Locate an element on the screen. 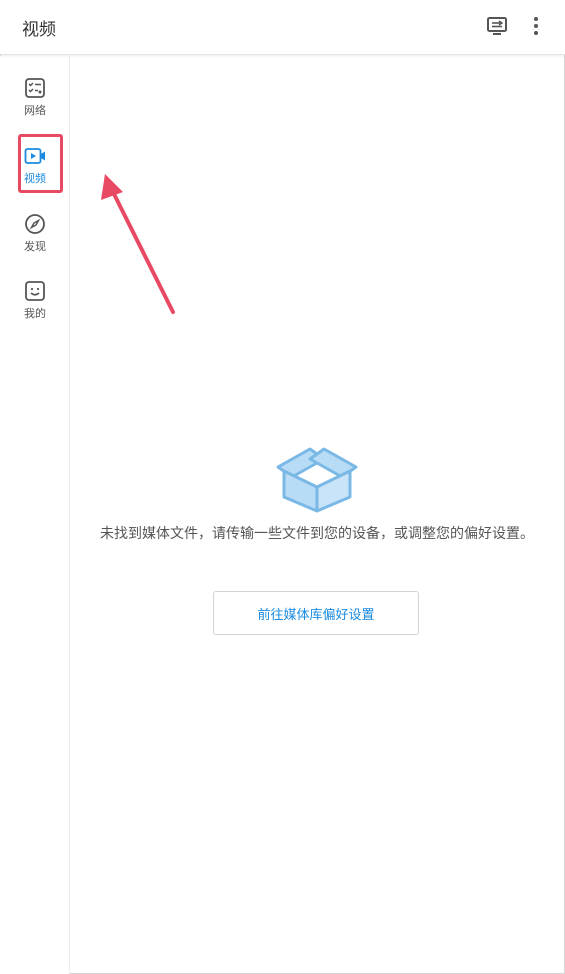 The width and height of the screenshot is (565, 974). sidebar-item-discover: 发现 is located at coordinates (35, 242).